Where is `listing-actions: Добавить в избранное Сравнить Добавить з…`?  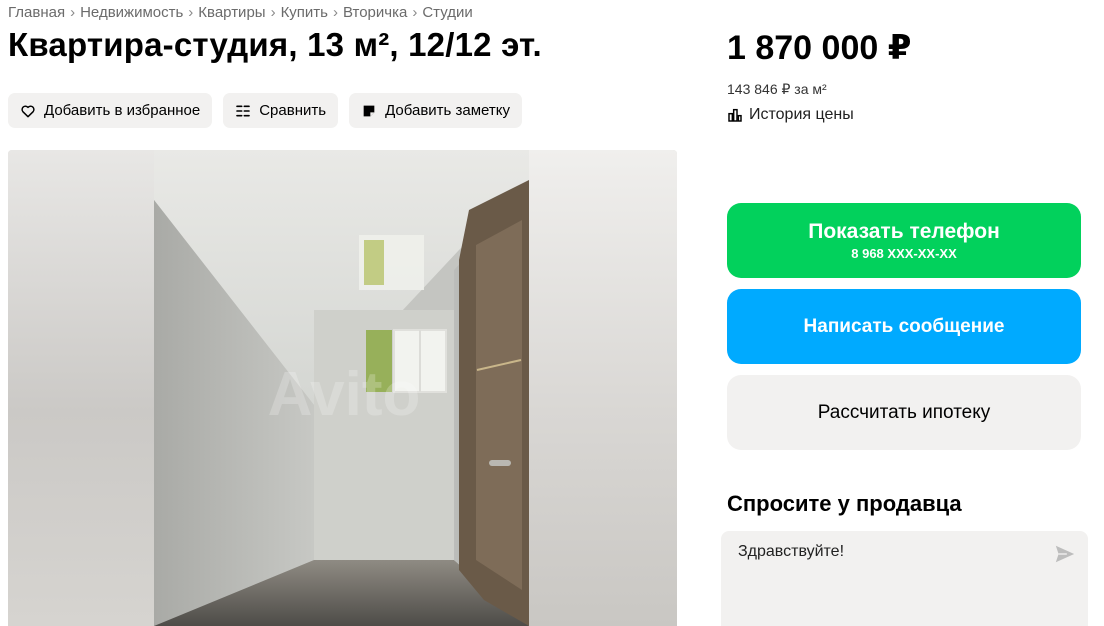
listing-actions: Добавить в избранное Сравнить Добавить з… is located at coordinates (265, 110).